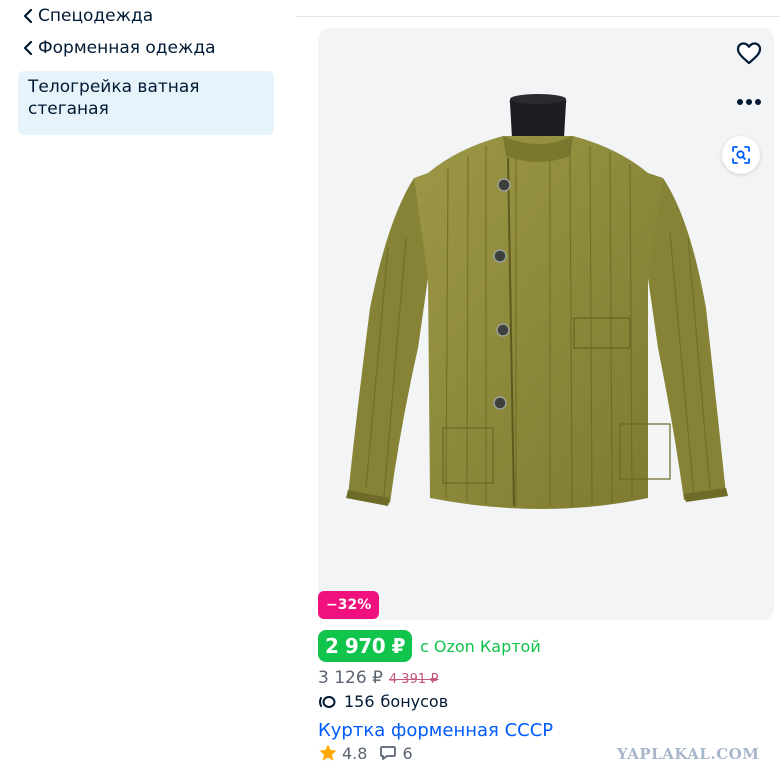 This screenshot has height=783, width=779. I want to click on ozon-card-label: с Ozon Картой, so click(480, 646).